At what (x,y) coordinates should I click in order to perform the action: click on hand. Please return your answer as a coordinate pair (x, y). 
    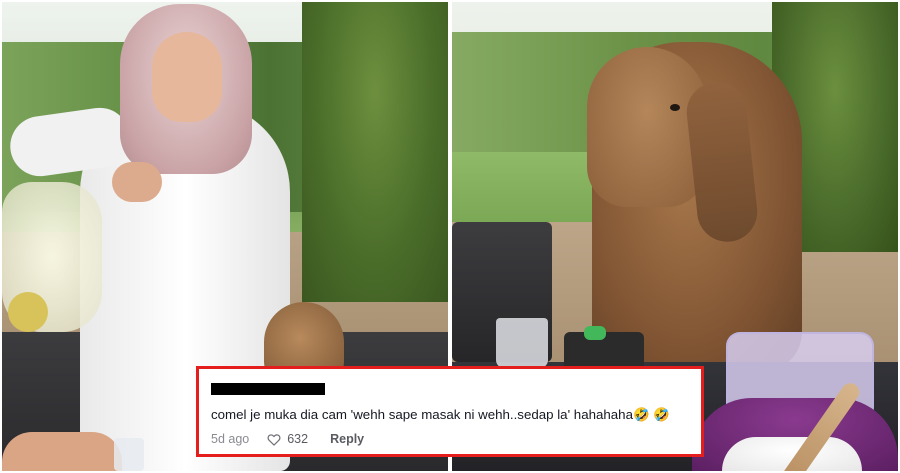
    Looking at the image, I should click on (62, 451).